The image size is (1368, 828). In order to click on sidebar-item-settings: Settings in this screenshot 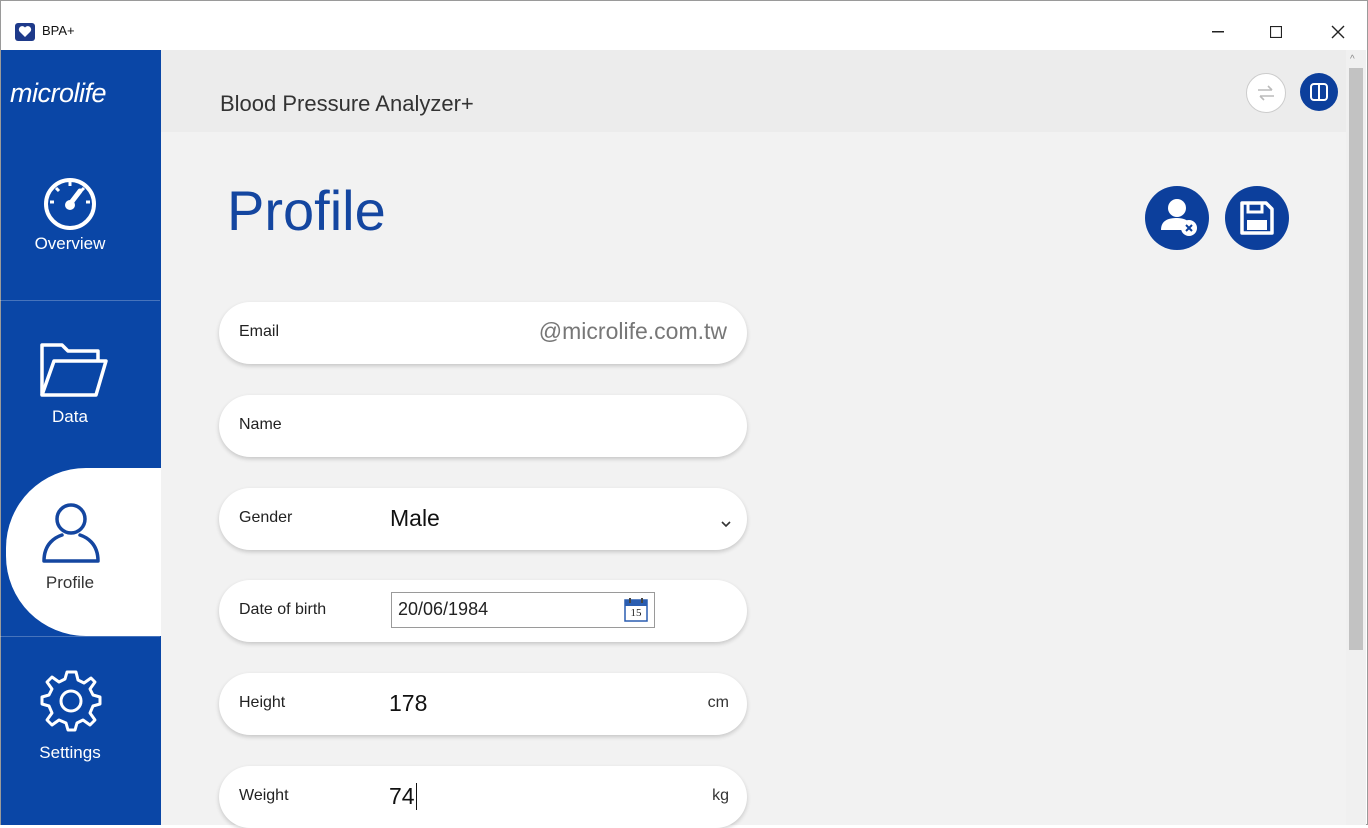, I will do `click(80, 728)`.